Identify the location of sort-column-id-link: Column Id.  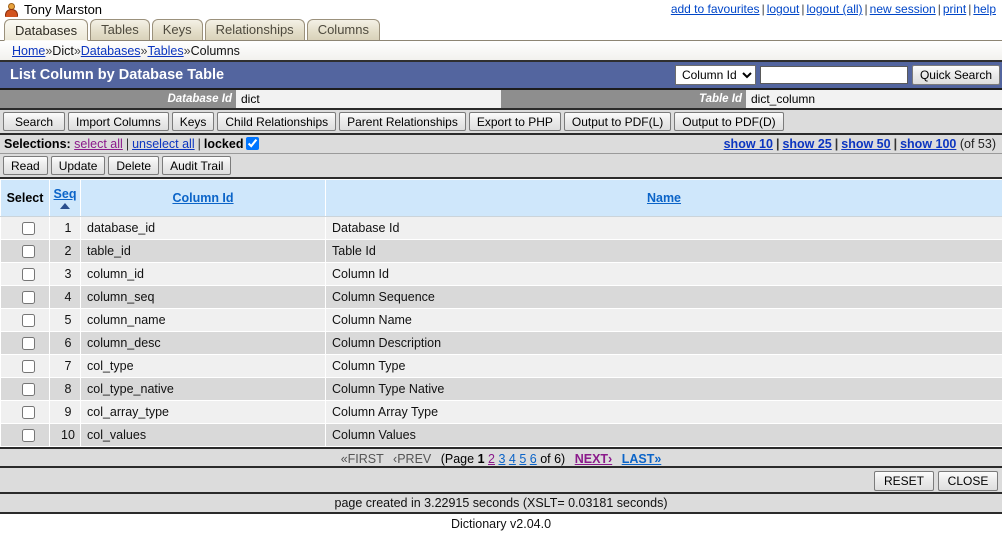
(202, 198).